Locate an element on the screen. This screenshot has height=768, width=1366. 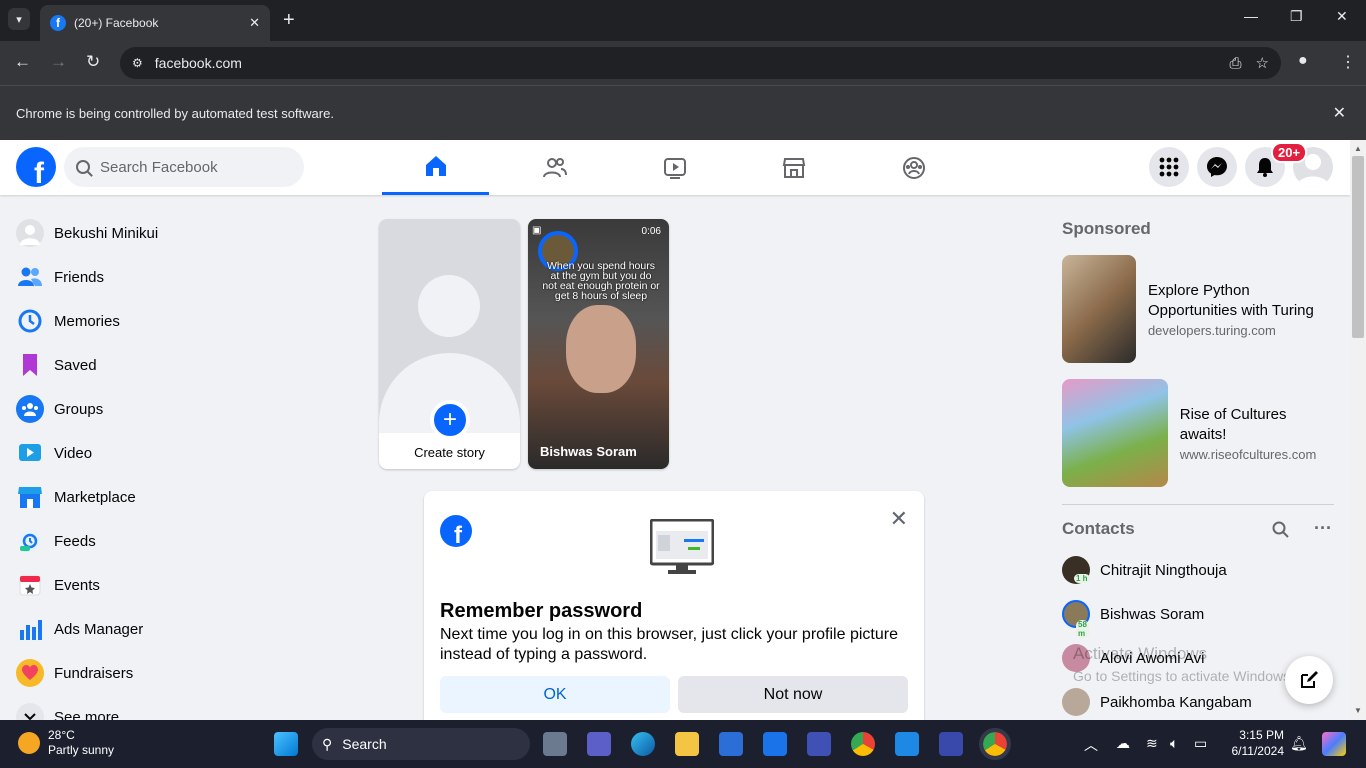
not-now-button: Not now is located at coordinates (793, 694).